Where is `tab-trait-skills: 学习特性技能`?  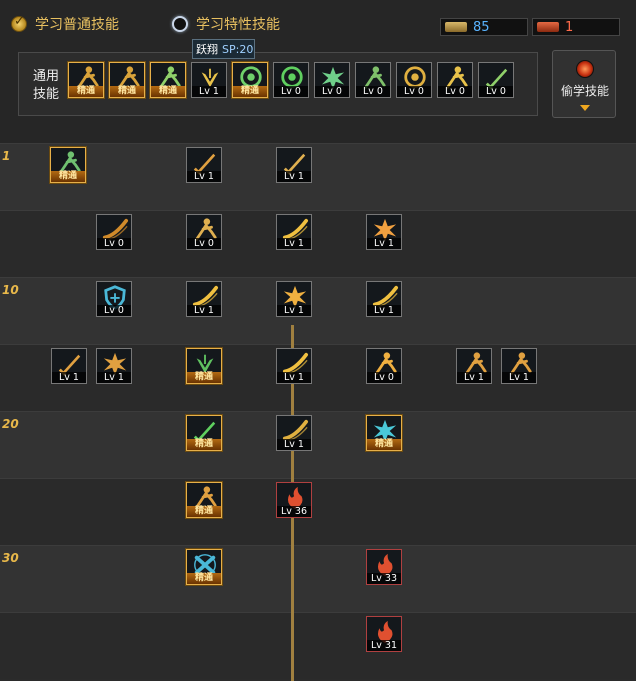
tab-trait-skills: 学习特性技能 is located at coordinates (226, 24).